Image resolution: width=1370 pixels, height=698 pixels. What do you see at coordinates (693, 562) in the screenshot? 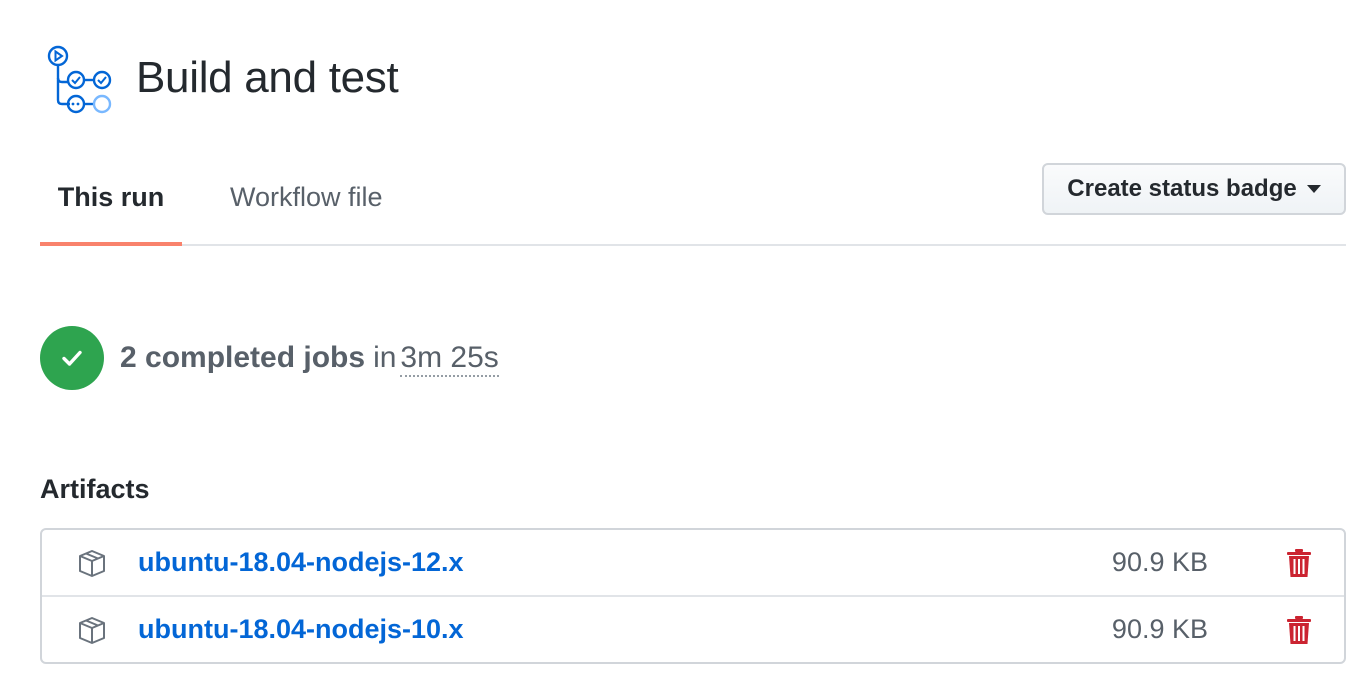
I see `artifact-row: ubuntu-18.04-nodejs-12.x 90.9 KB` at bounding box center [693, 562].